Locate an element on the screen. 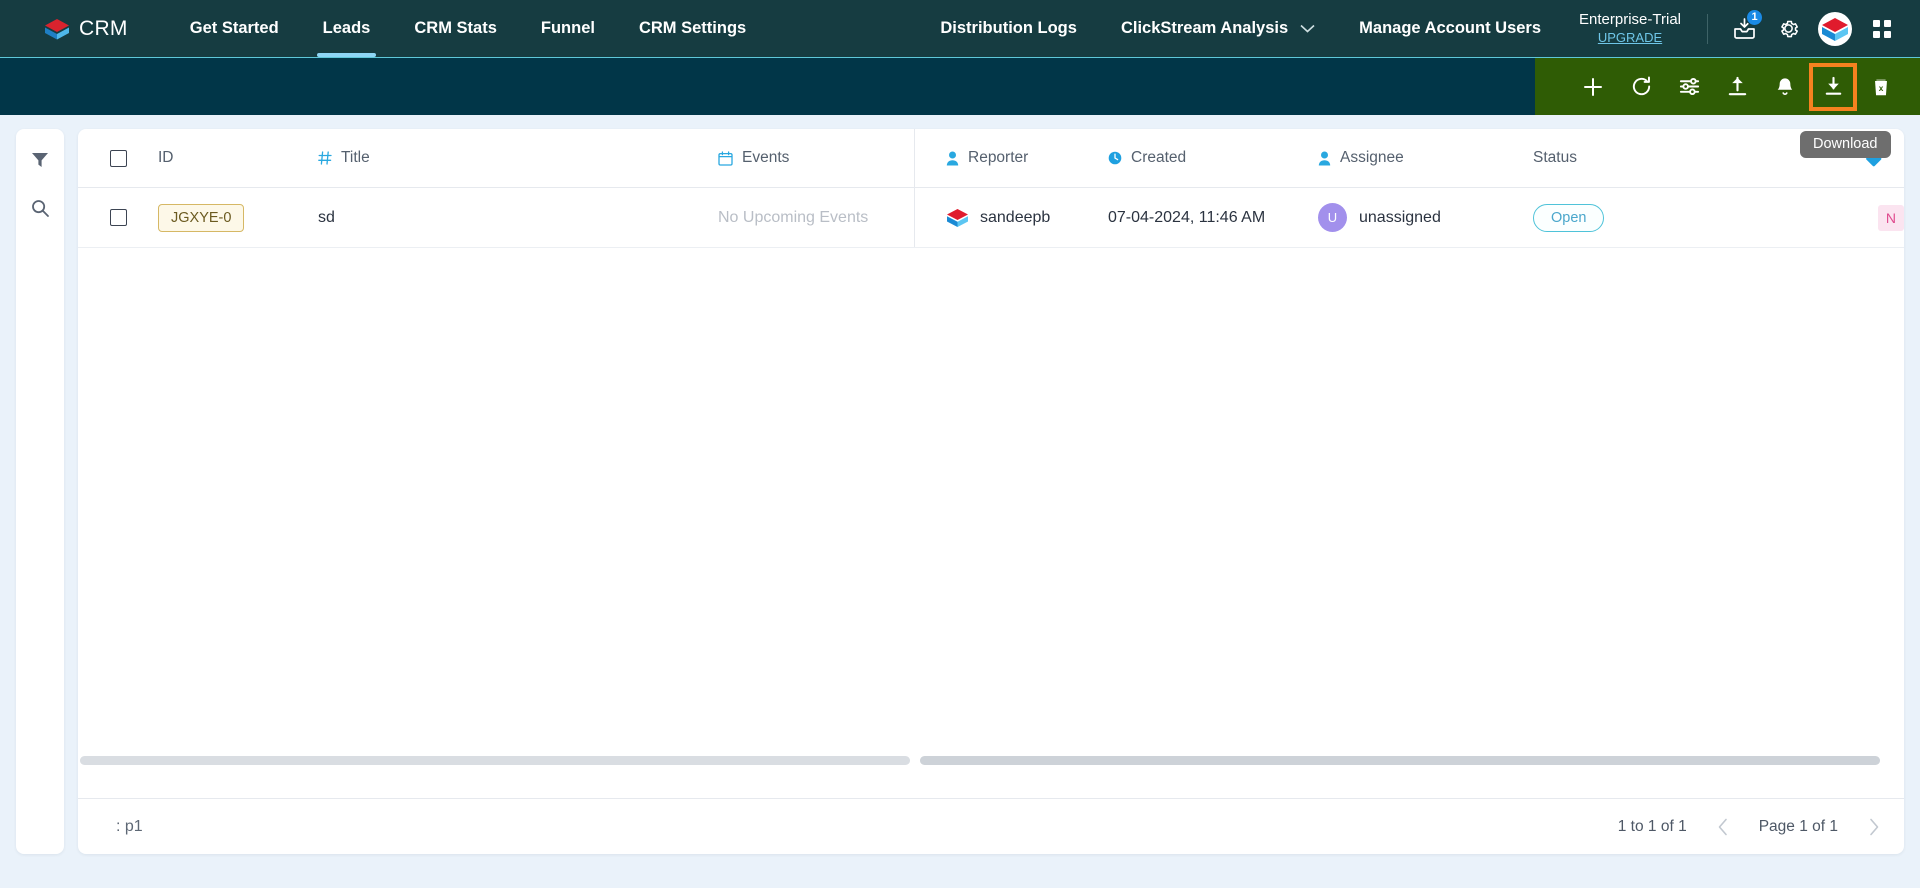 The width and height of the screenshot is (1920, 888). row-id-cell: JGXYE-0 is located at coordinates (238, 218).